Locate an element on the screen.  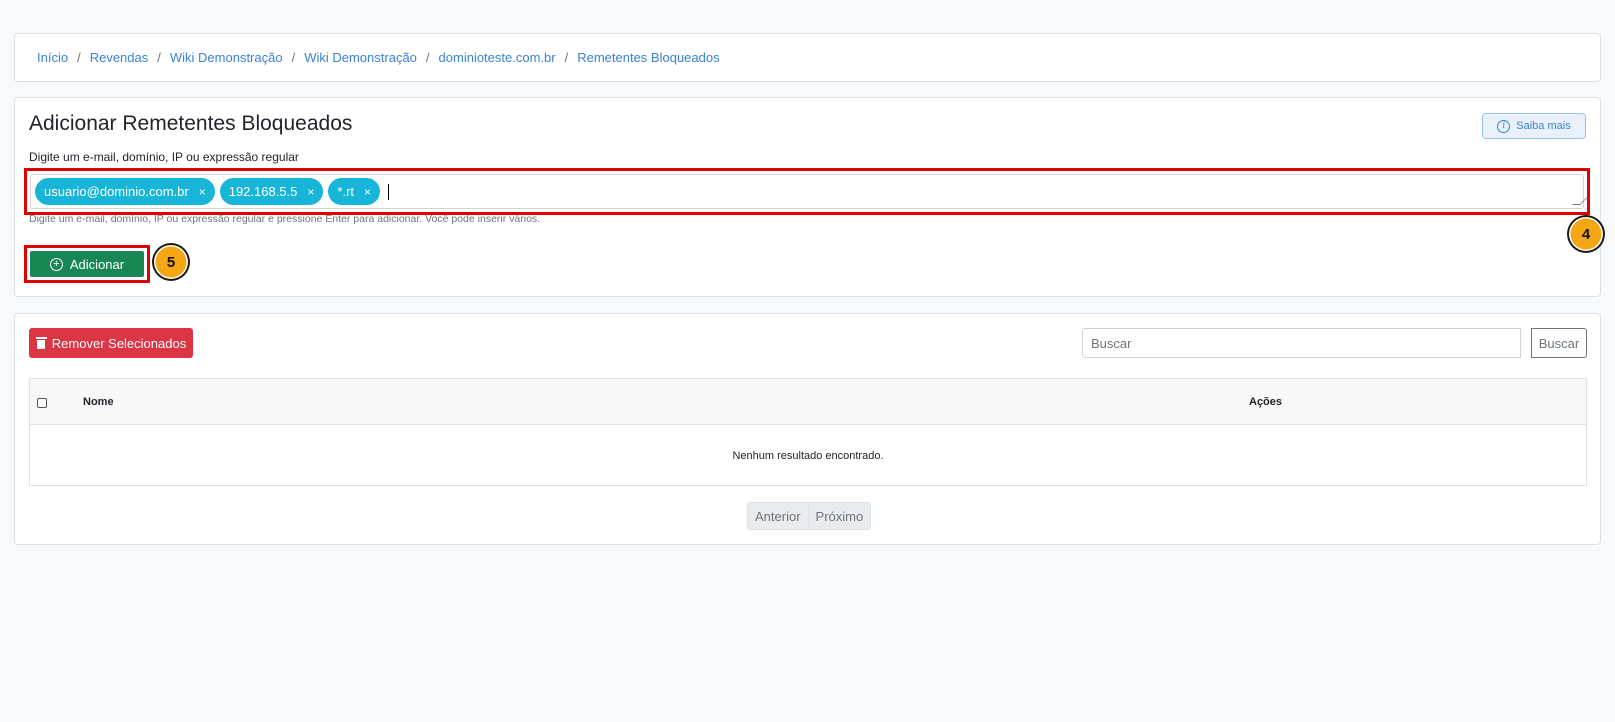
tag-chip: usuario@dominio.com.br × is located at coordinates (125, 191).